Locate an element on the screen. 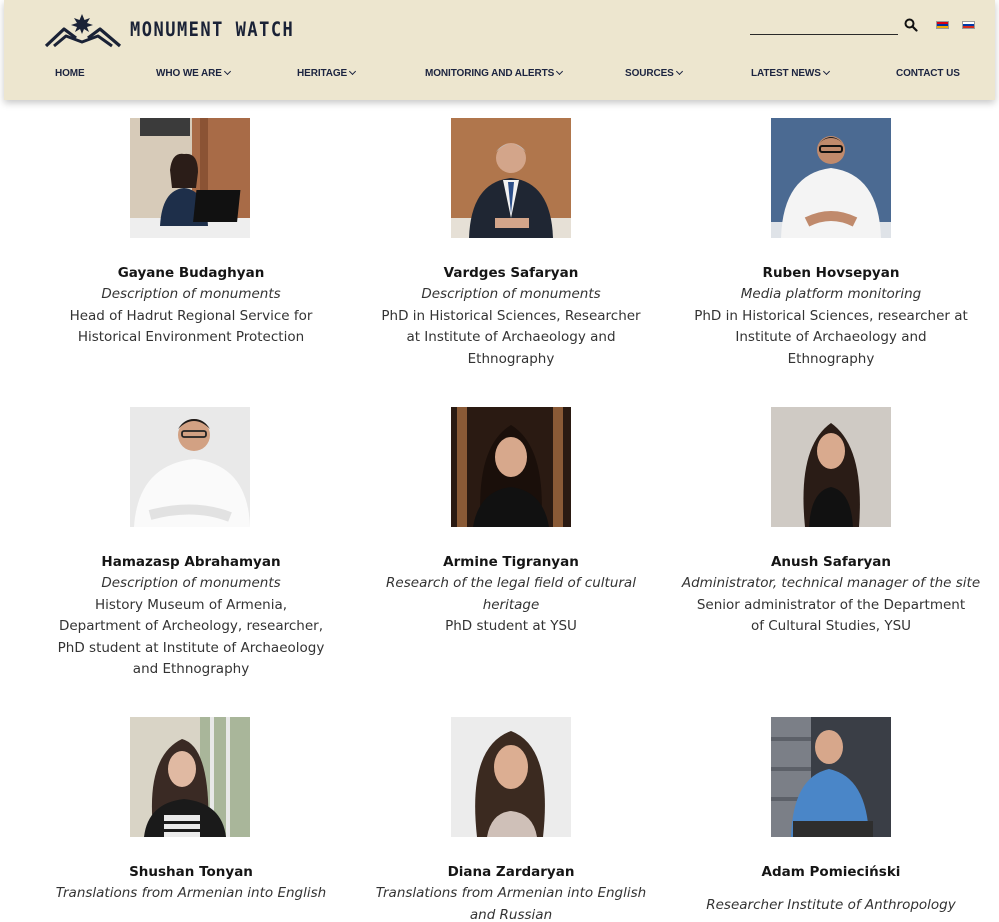  member-desc-line: PhD student at Institute of Archaeology is located at coordinates (191, 647).